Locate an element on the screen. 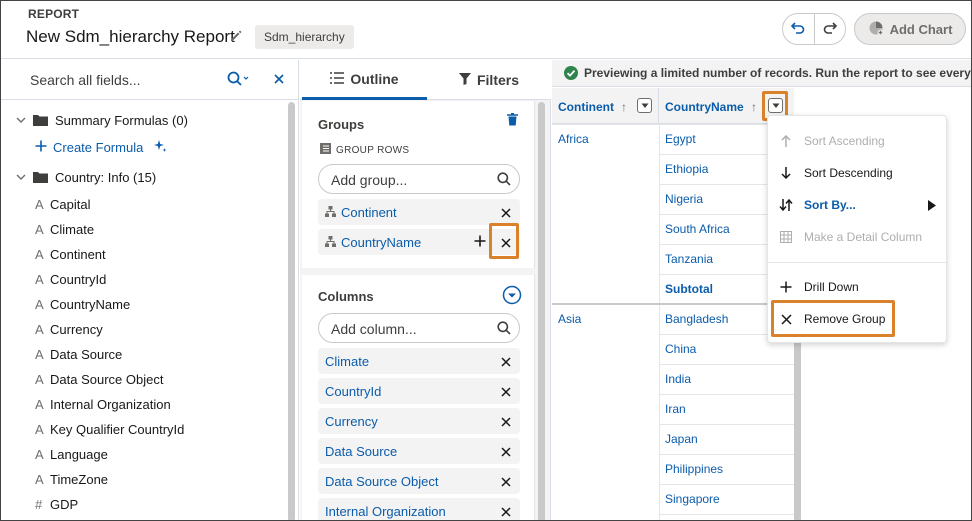  create-formula-link: Create Formula is located at coordinates (101, 147).